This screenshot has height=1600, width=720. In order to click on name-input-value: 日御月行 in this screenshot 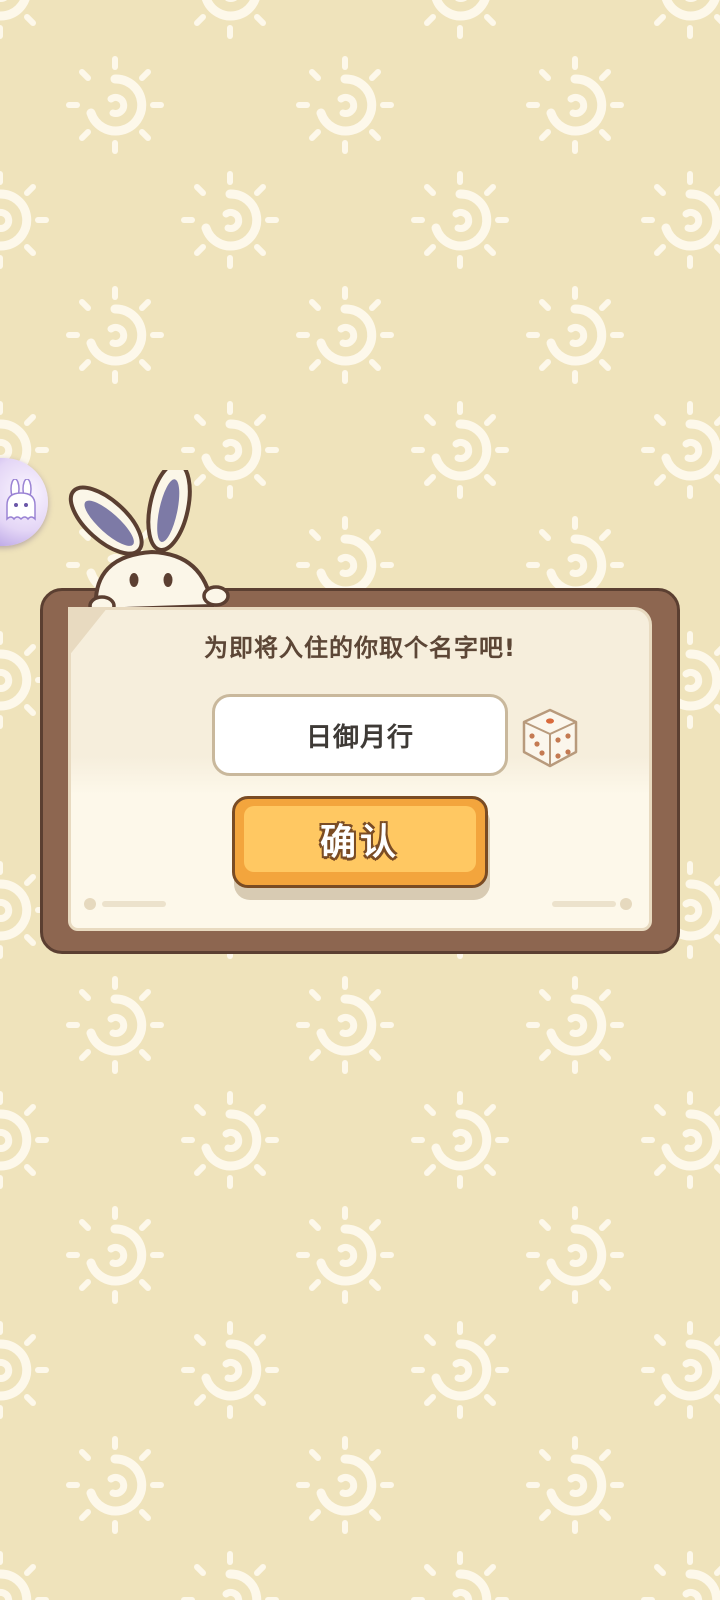, I will do `click(359, 737)`.